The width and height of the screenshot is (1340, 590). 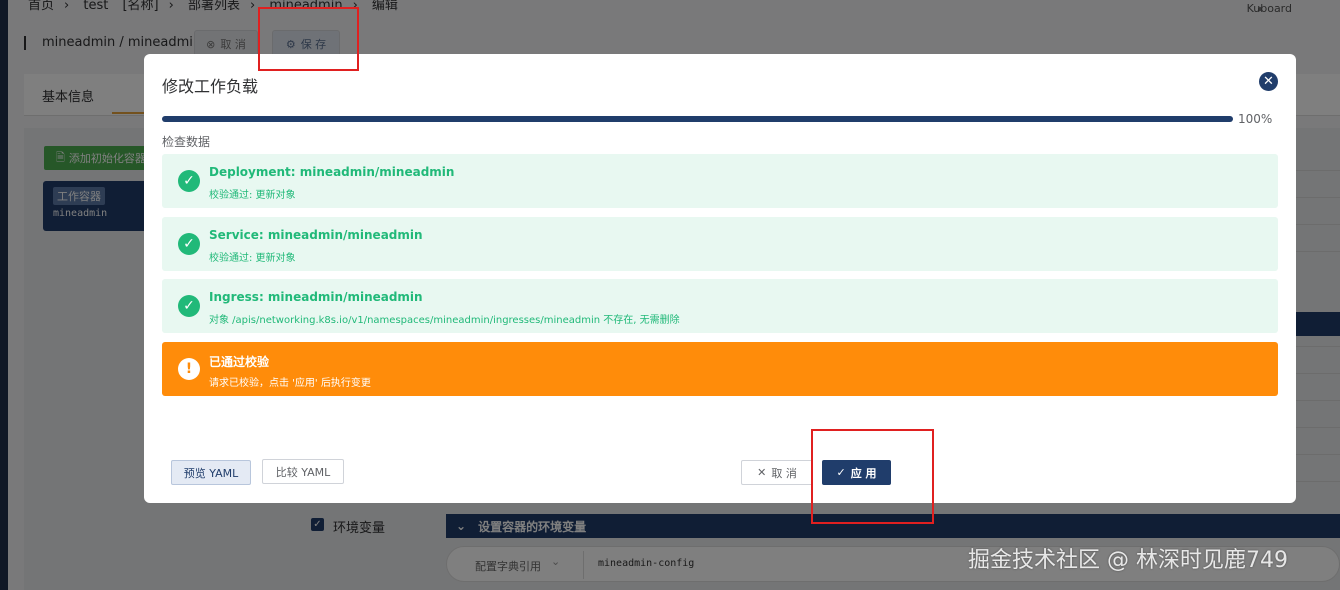 I want to click on progress-text: 100%, so click(x=1255, y=119).